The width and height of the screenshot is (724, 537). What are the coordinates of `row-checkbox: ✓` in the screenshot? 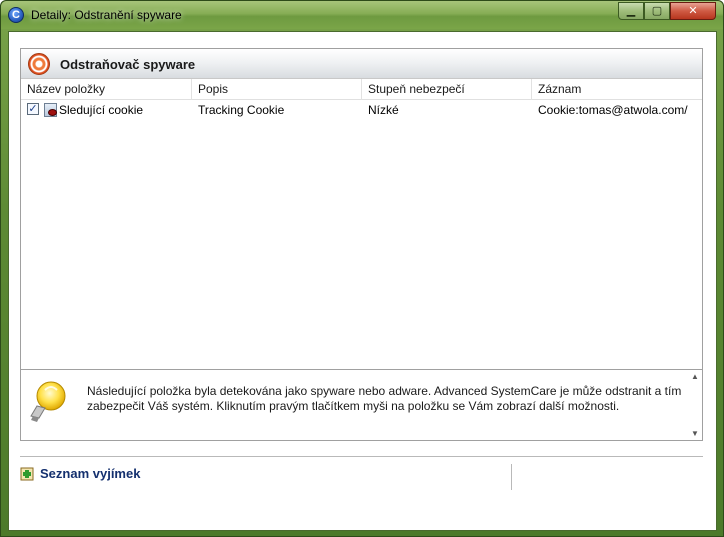 It's located at (33, 109).